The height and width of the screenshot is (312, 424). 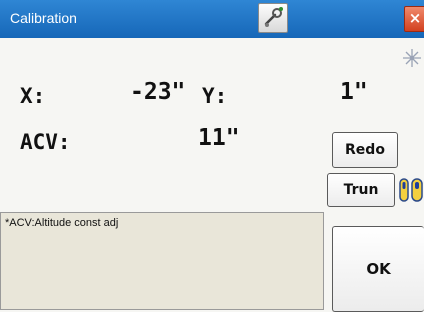 What do you see at coordinates (215, 96) in the screenshot?
I see `y-label: Y:` at bounding box center [215, 96].